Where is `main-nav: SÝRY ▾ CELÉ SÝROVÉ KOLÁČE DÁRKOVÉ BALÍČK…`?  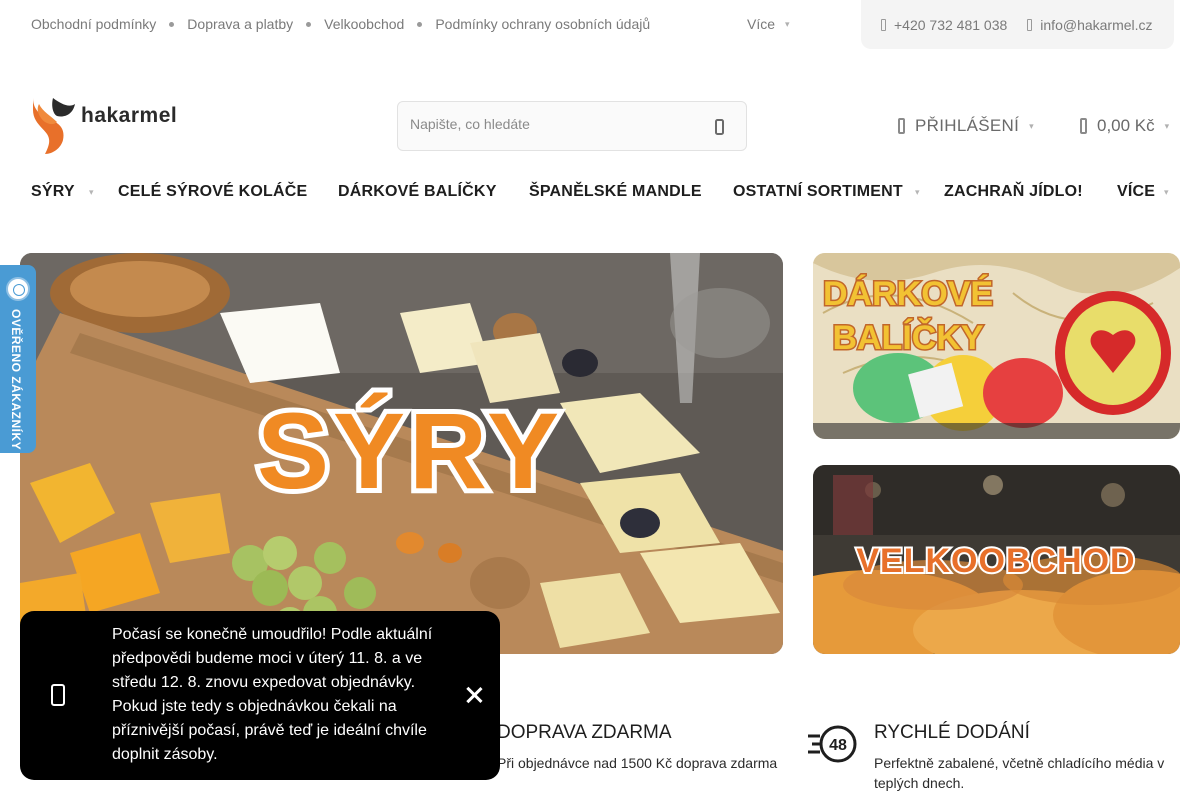
main-nav: SÝRY ▾ CELÉ SÝROVÉ KOLÁČE DÁRKOVÉ BALÍČK… is located at coordinates (601, 193).